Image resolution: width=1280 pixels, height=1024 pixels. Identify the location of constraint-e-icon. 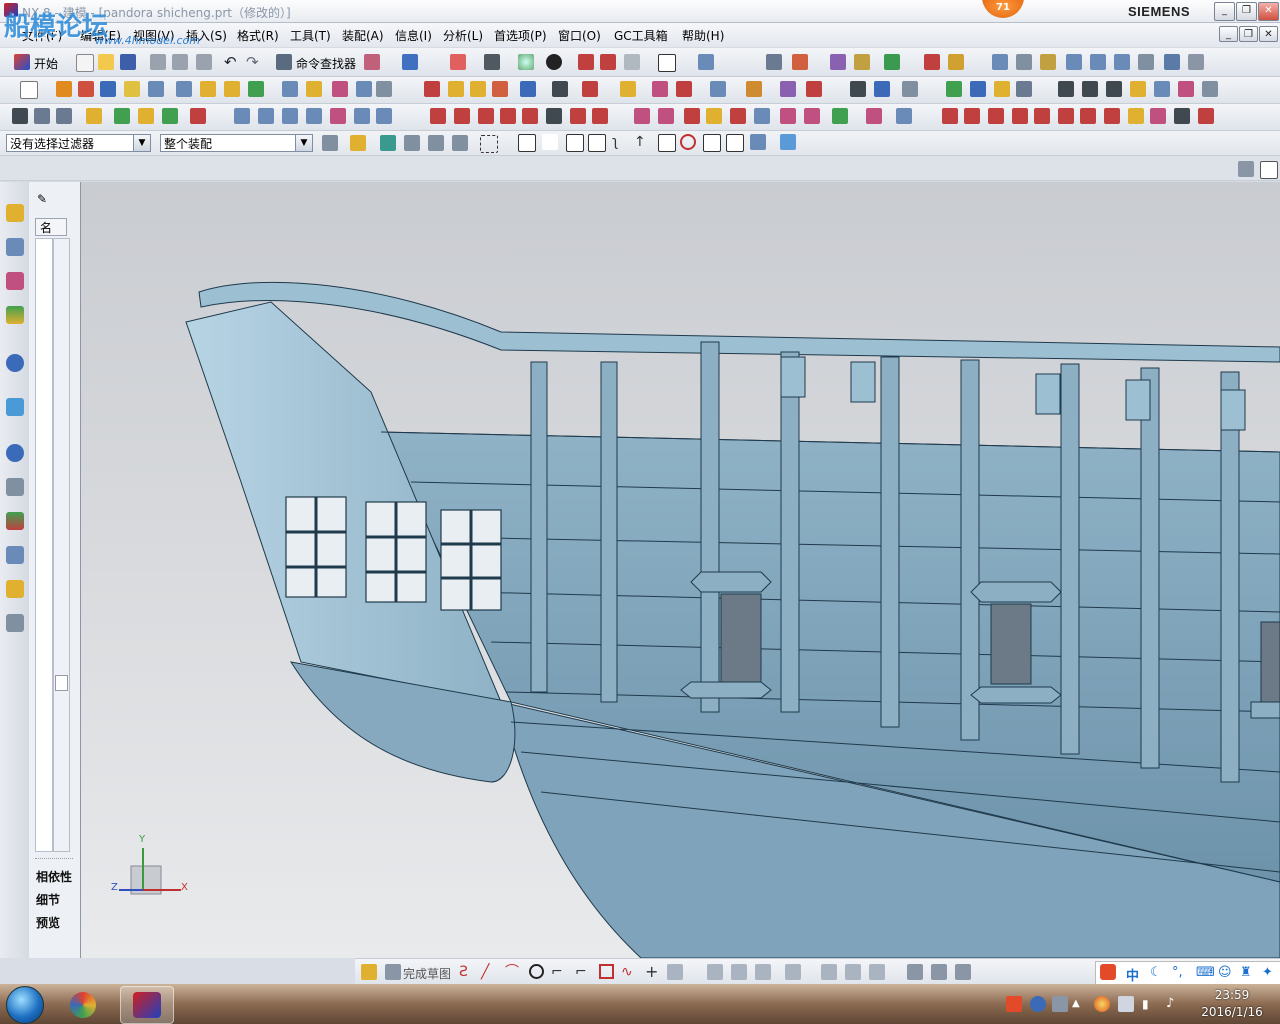
(915, 972).